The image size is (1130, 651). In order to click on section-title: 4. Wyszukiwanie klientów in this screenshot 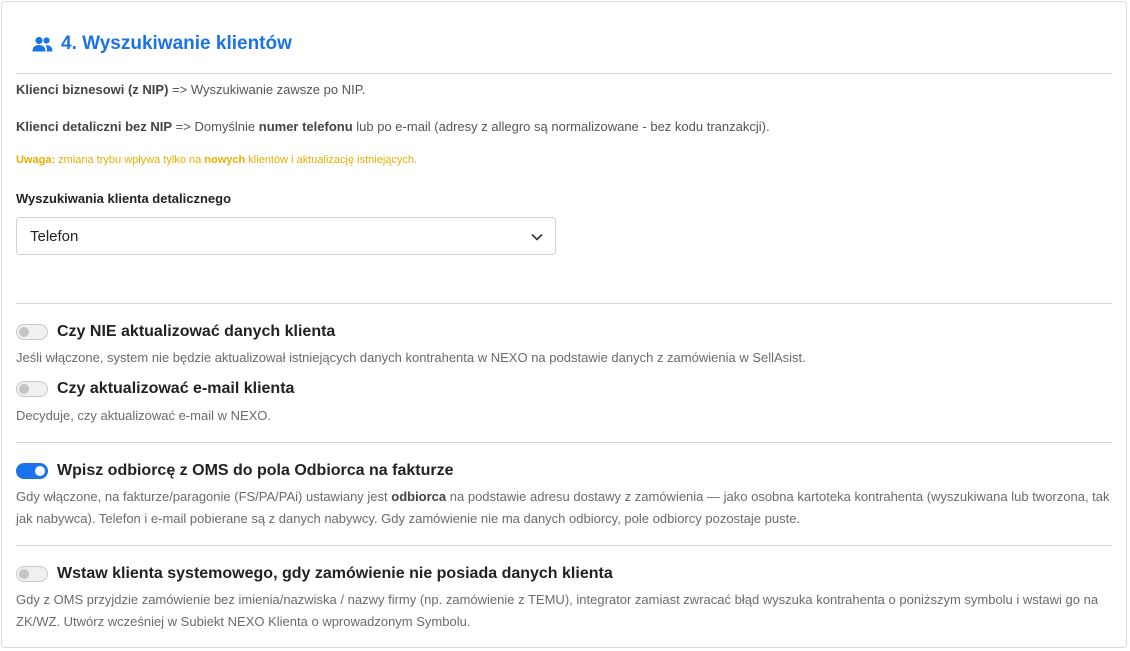, I will do `click(176, 43)`.